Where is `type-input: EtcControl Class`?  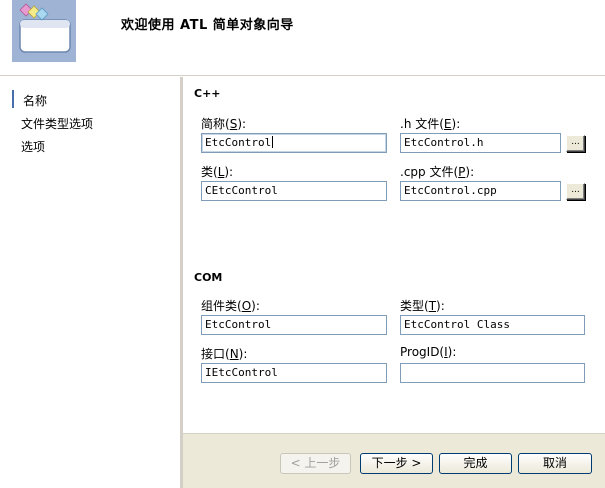 type-input: EtcControl Class is located at coordinates (492, 325).